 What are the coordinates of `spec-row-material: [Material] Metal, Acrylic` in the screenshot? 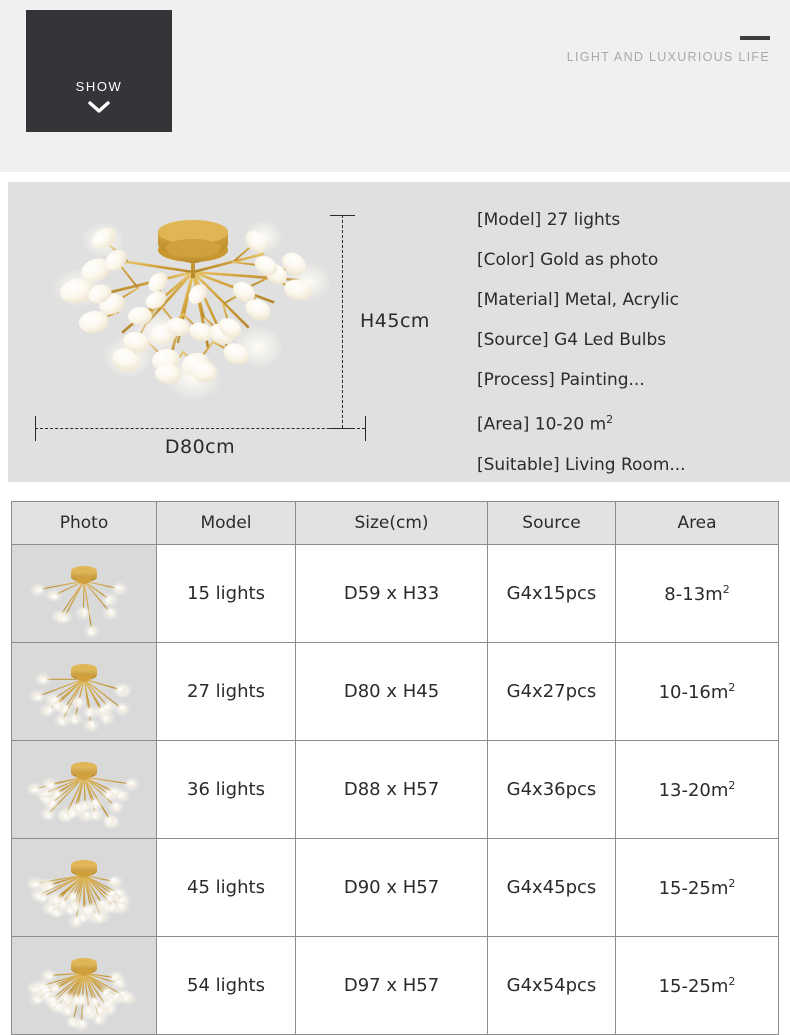 It's located at (632, 300).